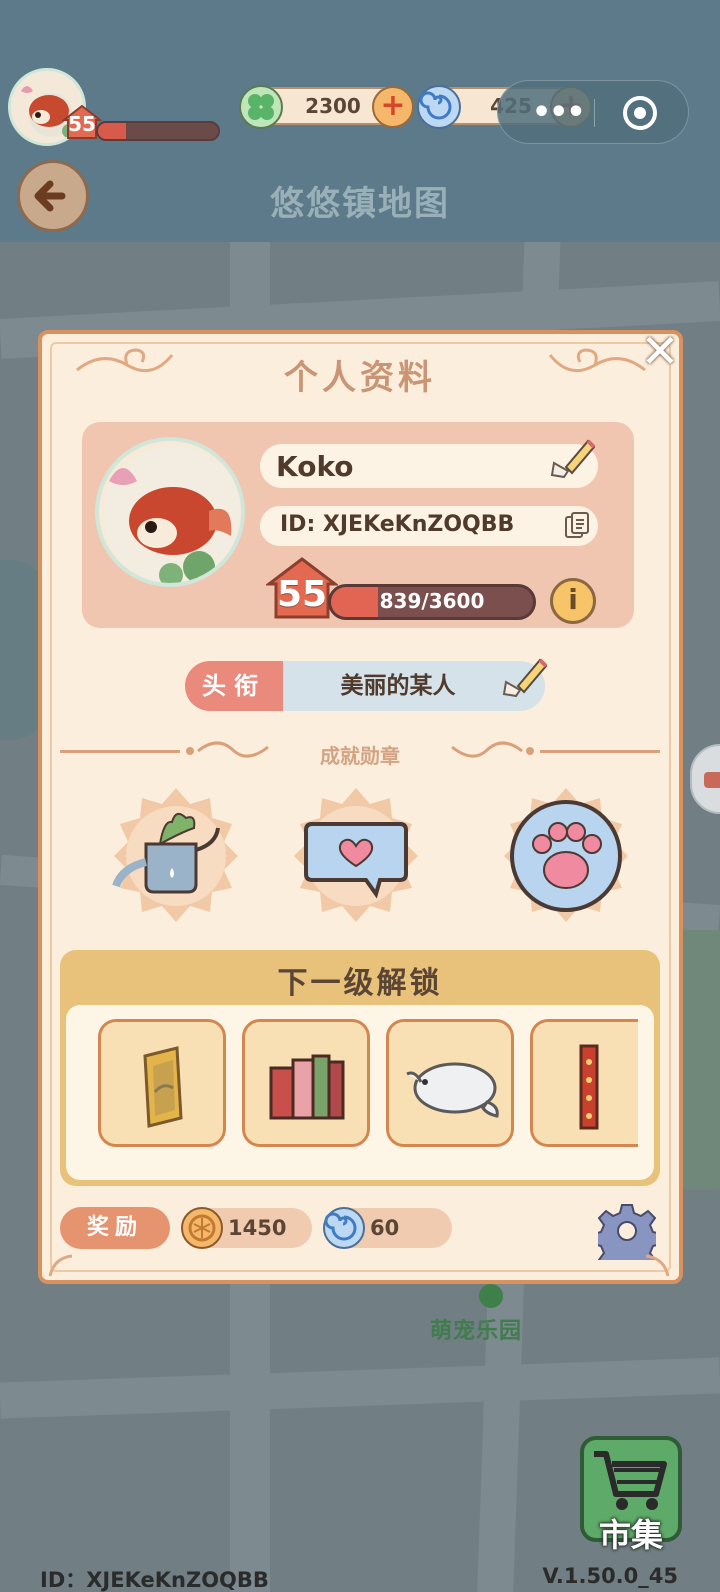 This screenshot has height=1592, width=720. Describe the element at coordinates (525, 676) in the screenshot. I see `edit-title-button` at that location.